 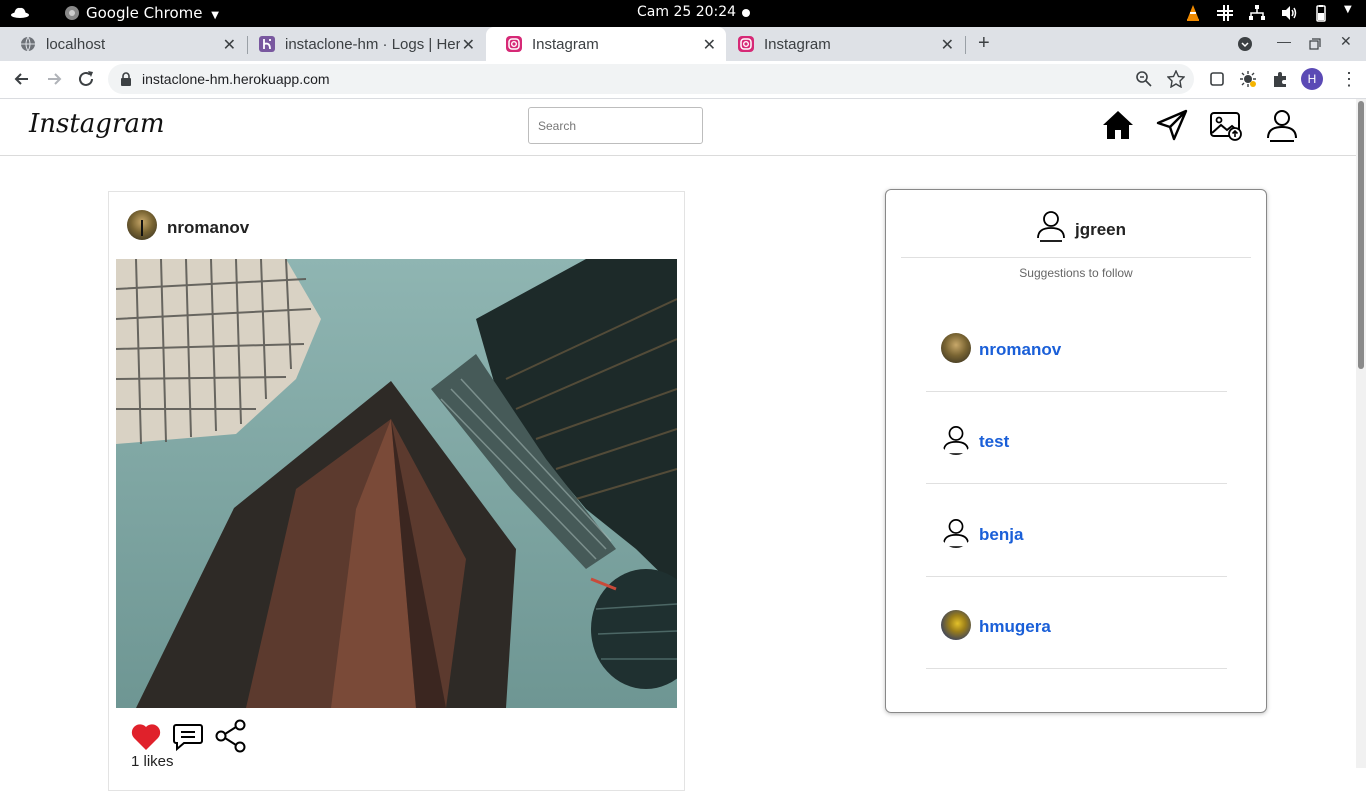 What do you see at coordinates (1015, 627) in the screenshot?
I see `suggestion-username: hmugera` at bounding box center [1015, 627].